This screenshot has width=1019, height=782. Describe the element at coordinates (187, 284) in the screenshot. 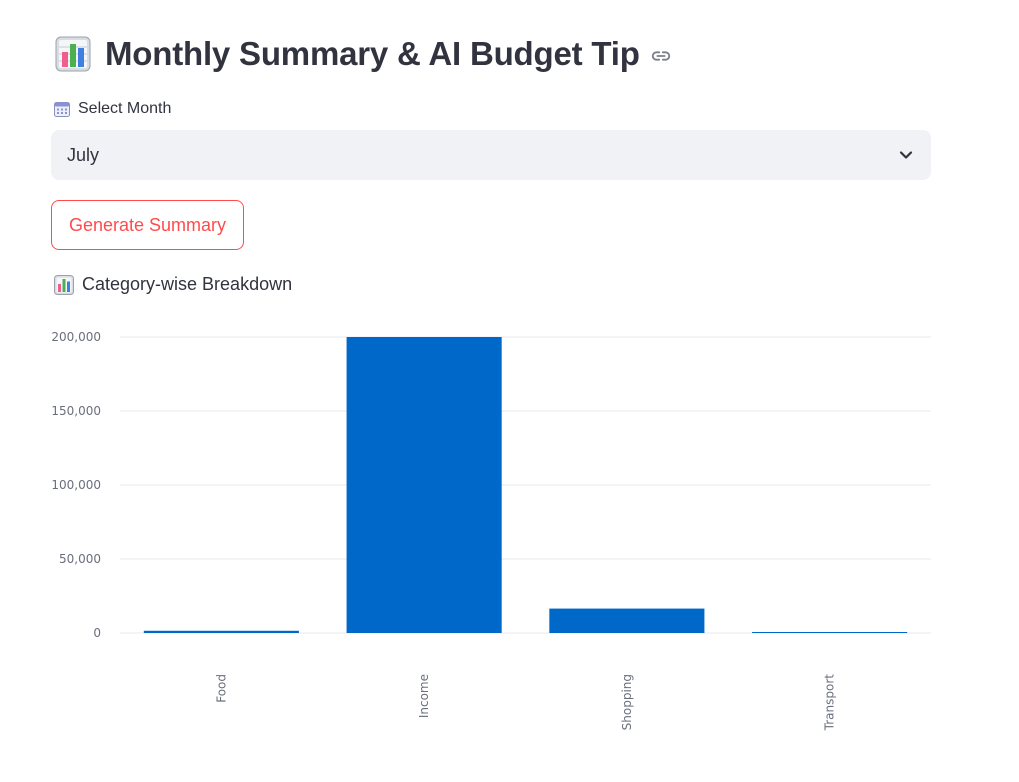

I see `category-breakdown-label-text: Category-wise Breakdown` at that location.